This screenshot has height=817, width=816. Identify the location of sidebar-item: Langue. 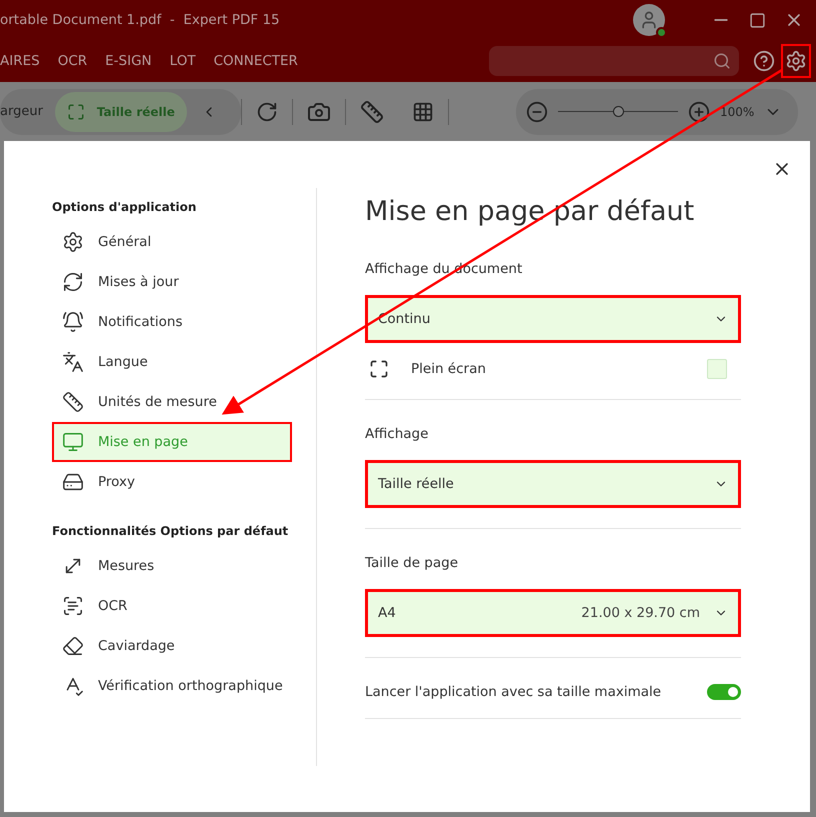
(172, 362).